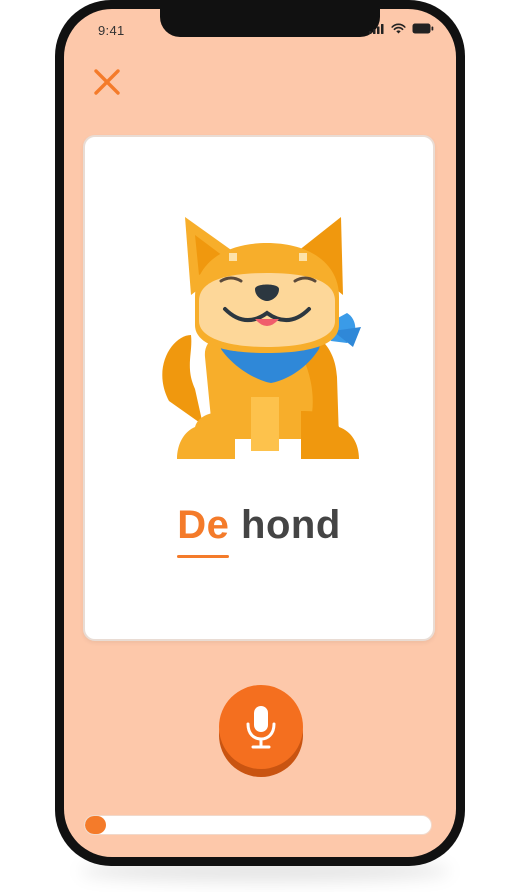 The width and height of the screenshot is (522, 892). I want to click on signal-icon, so click(376, 29).